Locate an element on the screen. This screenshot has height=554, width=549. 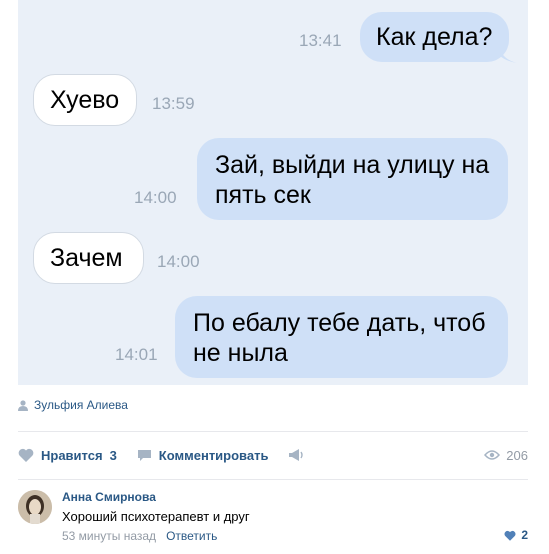
like-label: Нравится is located at coordinates (72, 455).